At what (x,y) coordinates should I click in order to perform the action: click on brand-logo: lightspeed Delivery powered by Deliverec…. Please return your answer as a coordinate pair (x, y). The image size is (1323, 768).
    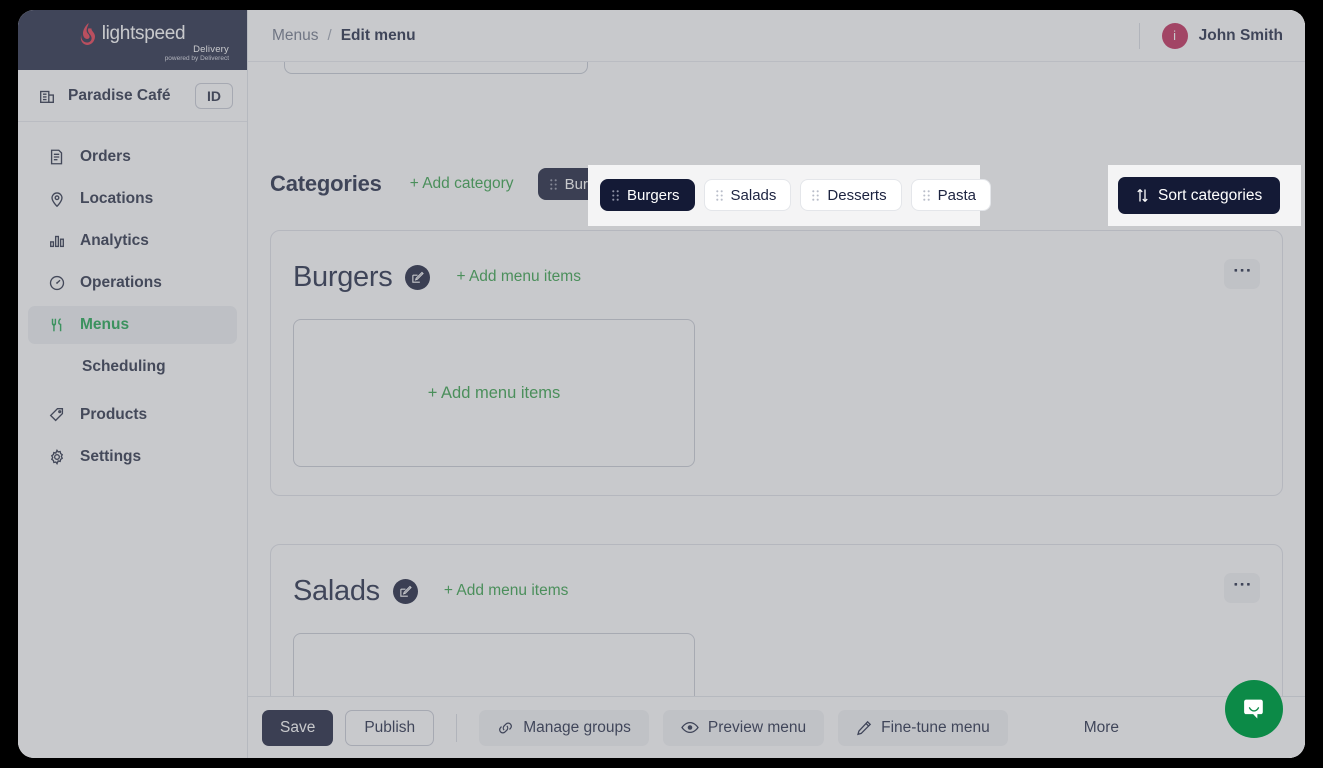
    Looking at the image, I should click on (132, 40).